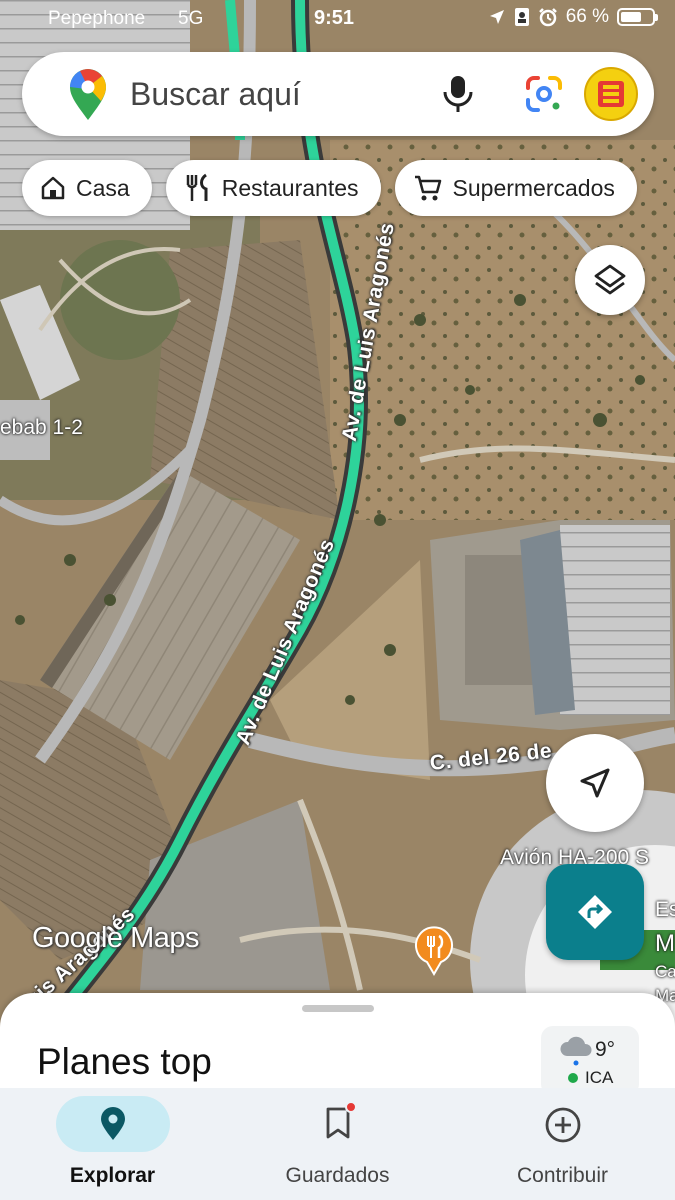  Describe the element at coordinates (562, 1144) in the screenshot. I see `tab-contribuir: Contribuir` at that location.